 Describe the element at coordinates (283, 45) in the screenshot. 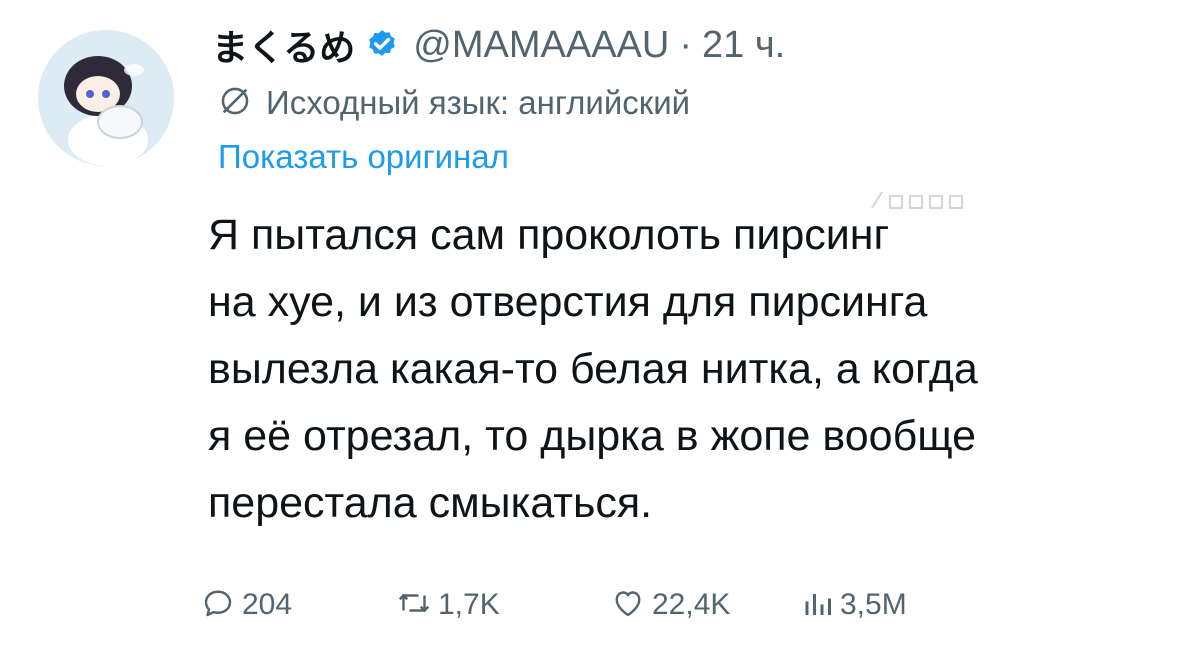

I see `display-name: まくるめ` at that location.